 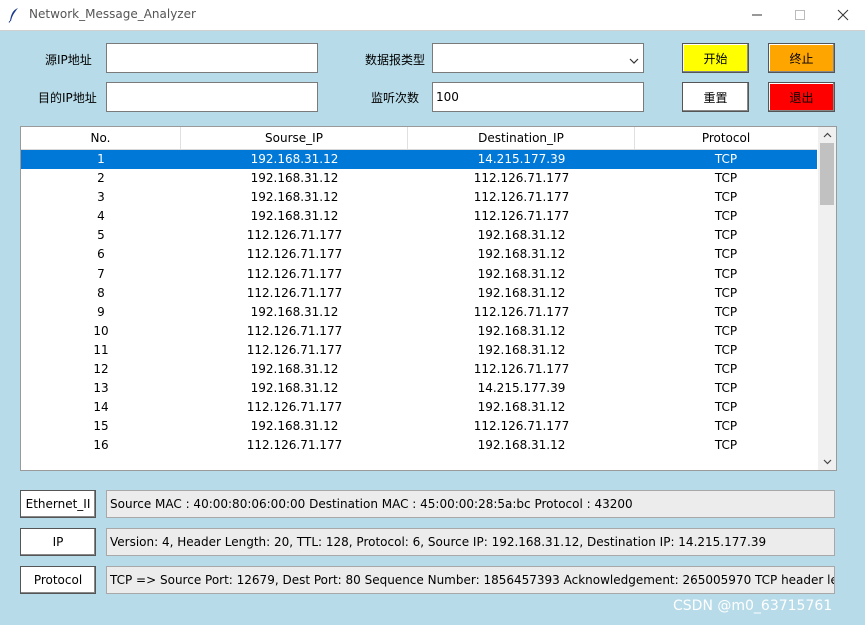 What do you see at coordinates (827, 462) in the screenshot?
I see `scroll-down-icon` at bounding box center [827, 462].